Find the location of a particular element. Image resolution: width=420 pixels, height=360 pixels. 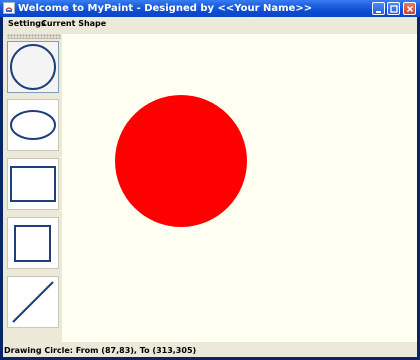

oval-icon is located at coordinates (33, 125).